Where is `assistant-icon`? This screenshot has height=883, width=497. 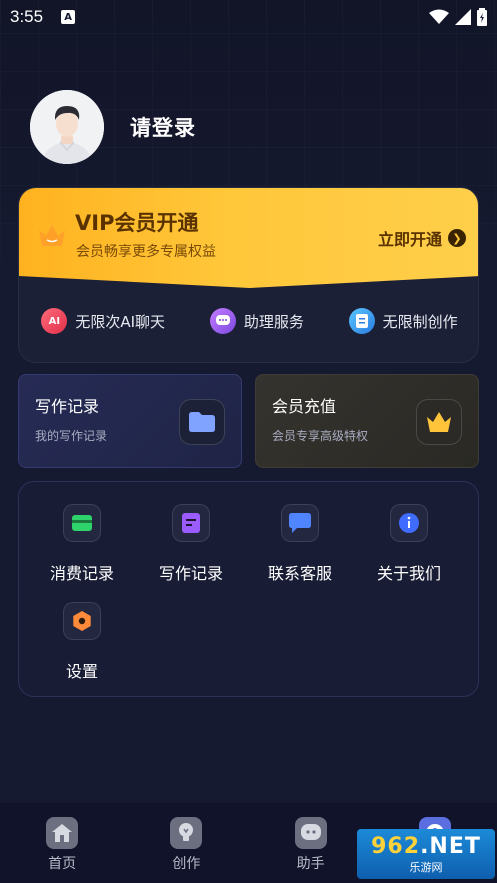
assistant-icon is located at coordinates (222, 321).